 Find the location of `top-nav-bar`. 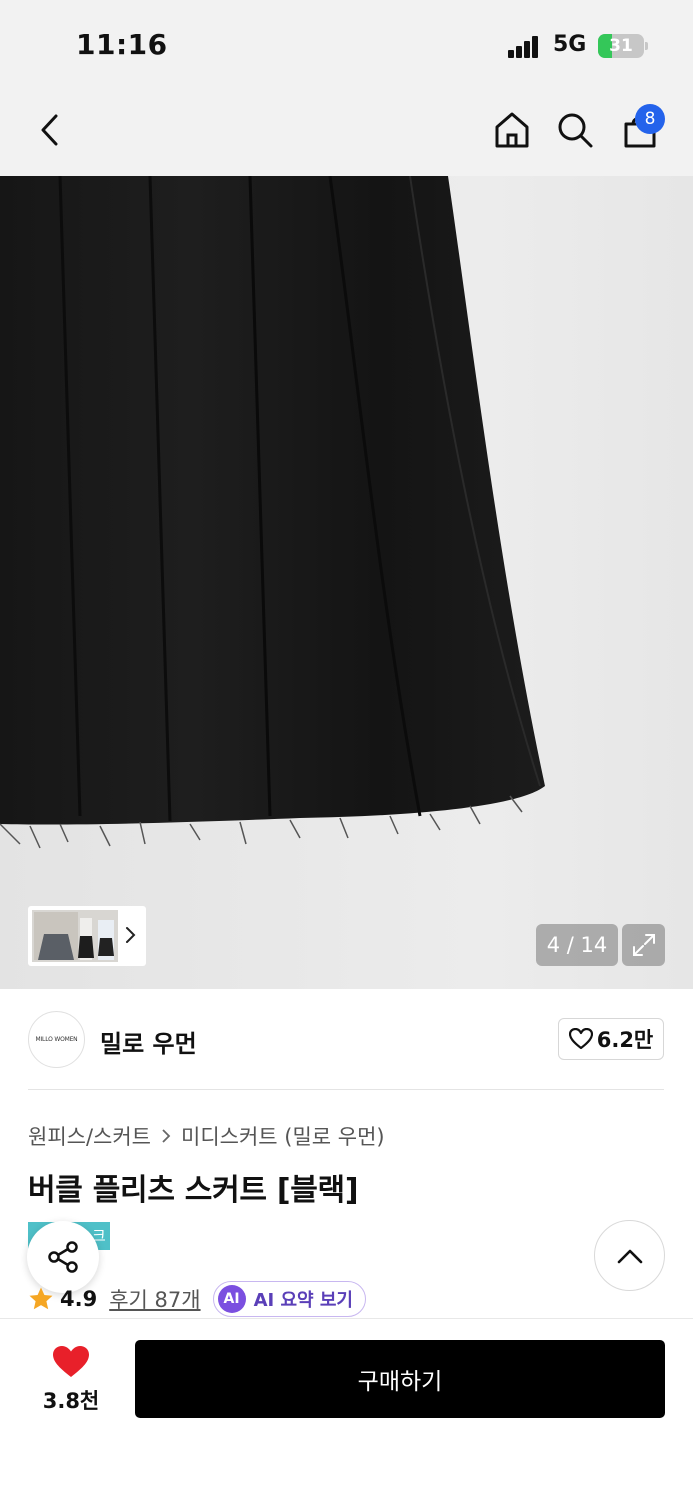

top-nav-bar is located at coordinates (346, 132).